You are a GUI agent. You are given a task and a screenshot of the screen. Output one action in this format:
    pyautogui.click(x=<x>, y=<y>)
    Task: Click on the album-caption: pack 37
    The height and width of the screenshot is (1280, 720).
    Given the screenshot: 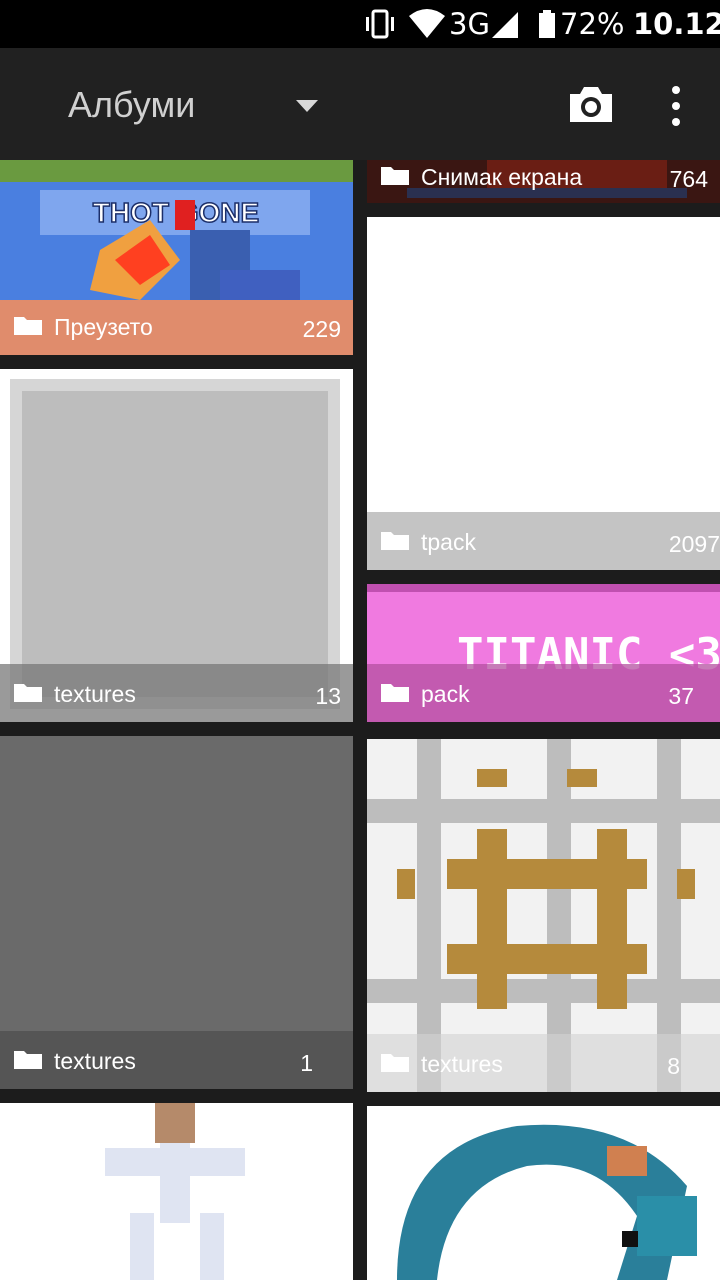 What is the action you would take?
    pyautogui.click(x=543, y=693)
    